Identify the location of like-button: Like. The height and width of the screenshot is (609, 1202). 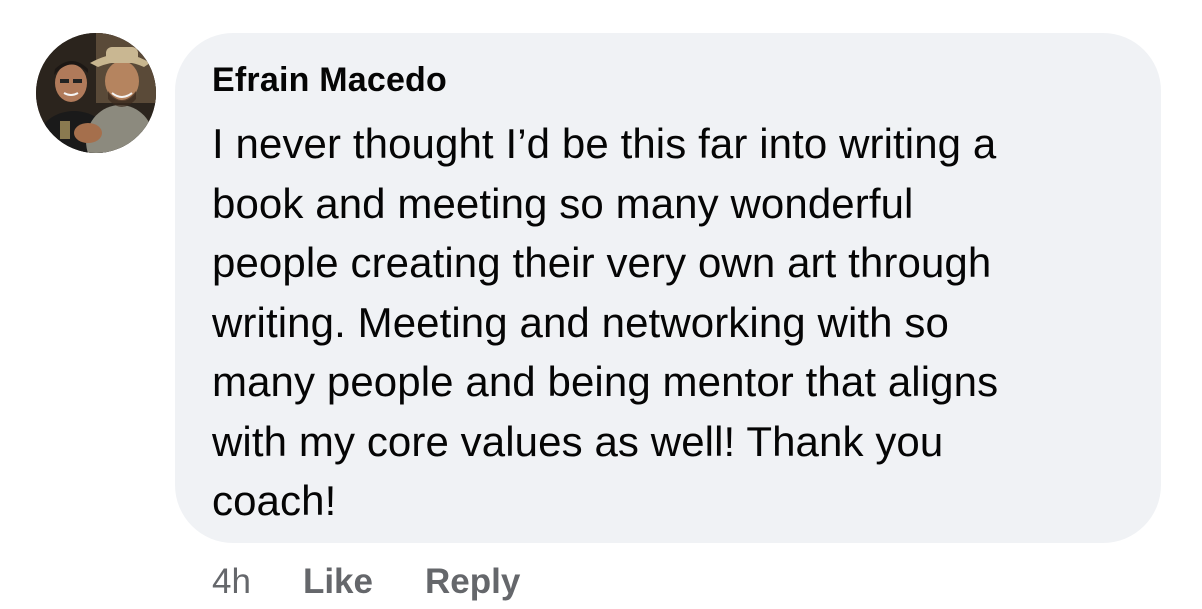
(338, 582).